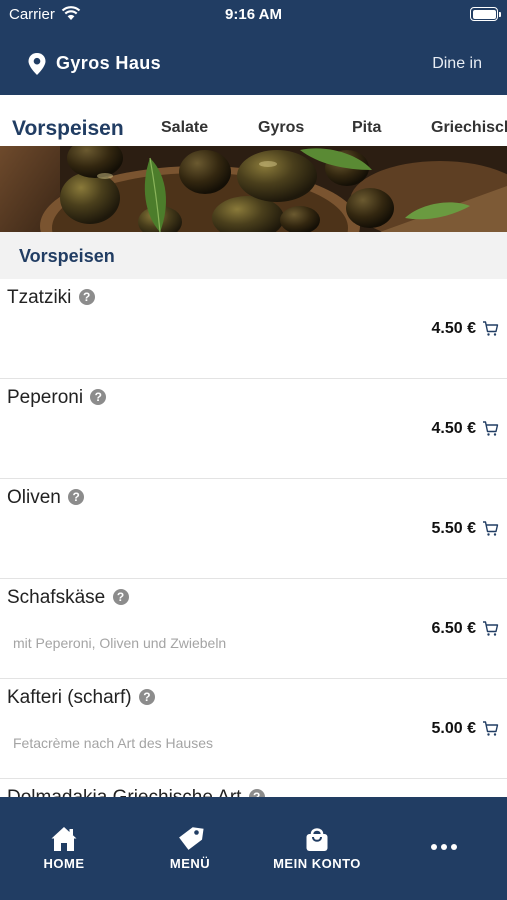 The width and height of the screenshot is (507, 900). What do you see at coordinates (68, 129) in the screenshot?
I see `tab-vorspeisen: Vorspeisen` at bounding box center [68, 129].